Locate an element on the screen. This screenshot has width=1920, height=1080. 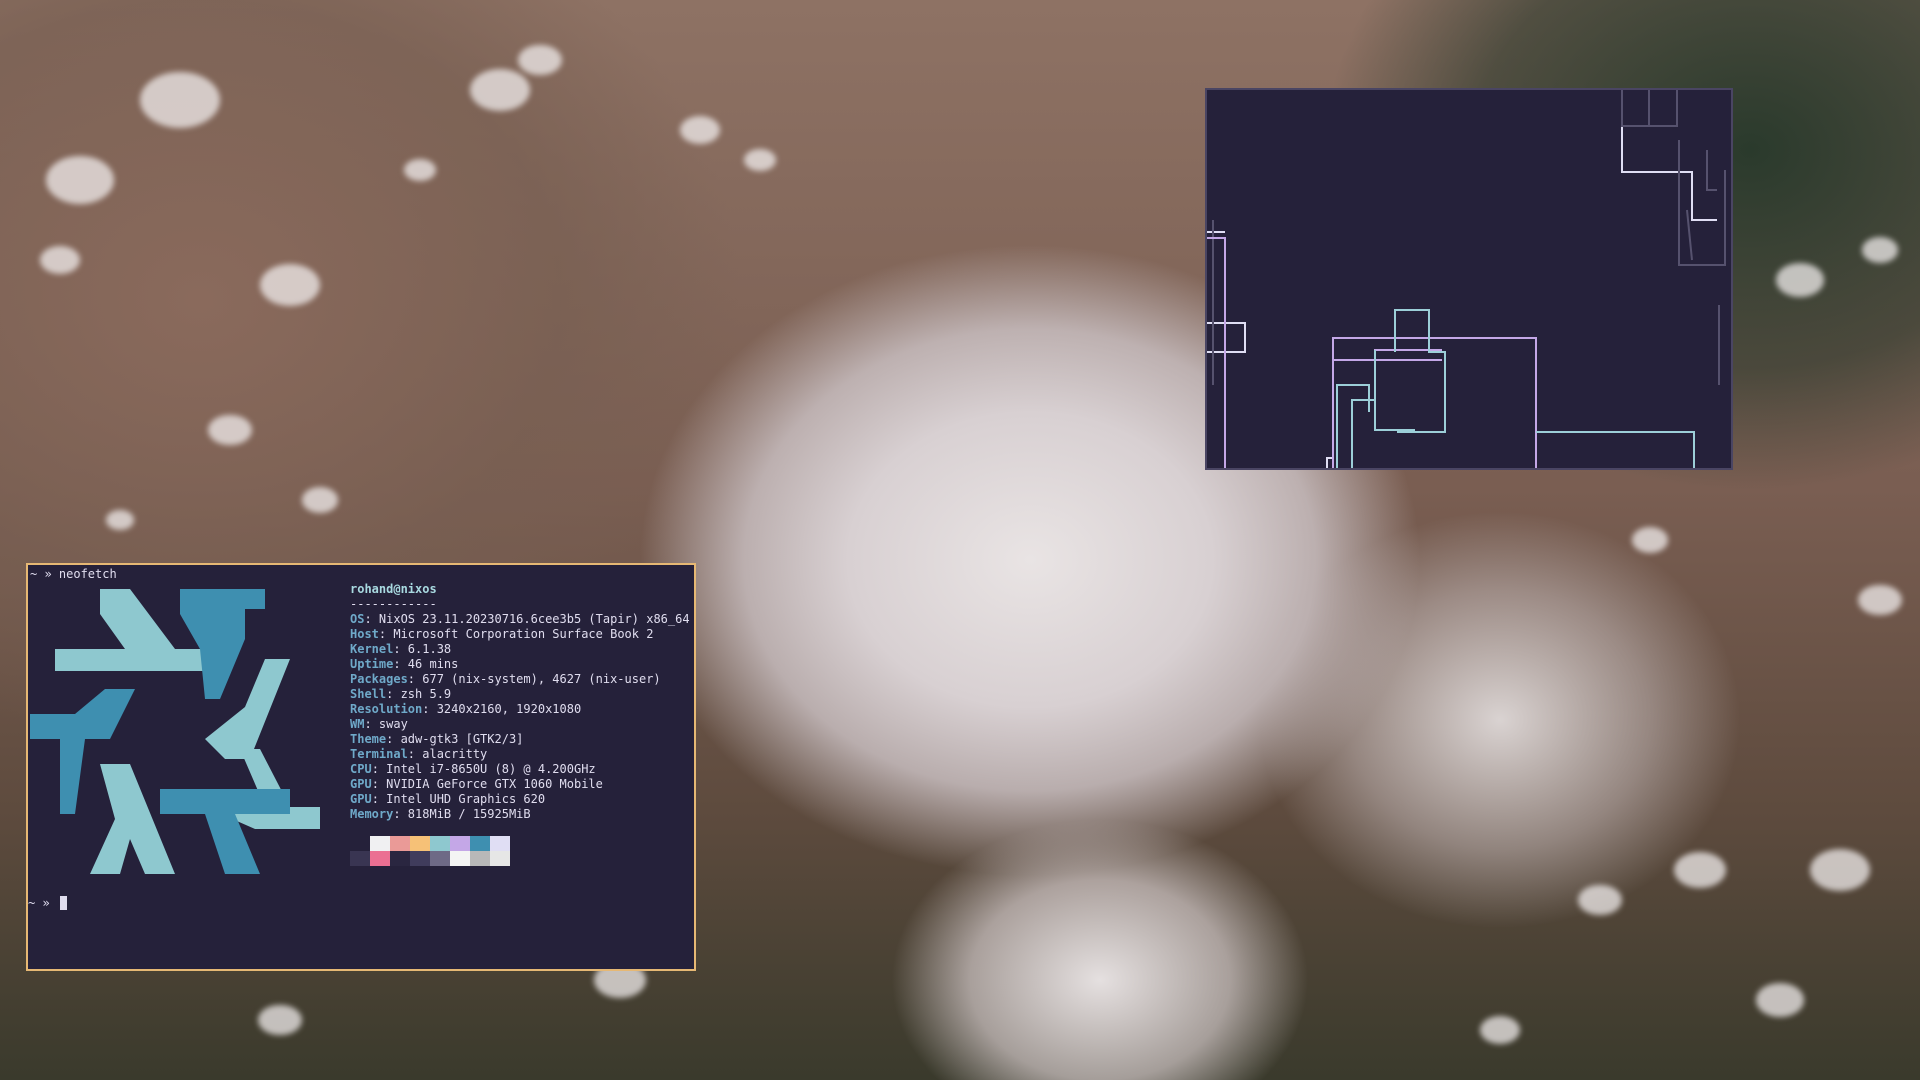
info-label: Uptime is located at coordinates (372, 664).